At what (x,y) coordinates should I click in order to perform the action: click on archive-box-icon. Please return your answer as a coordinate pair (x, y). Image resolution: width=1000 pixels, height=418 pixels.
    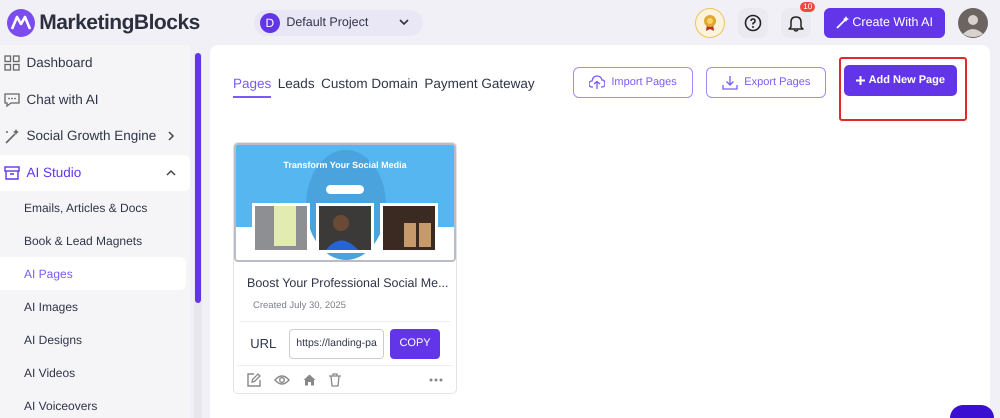
    Looking at the image, I should click on (12, 172).